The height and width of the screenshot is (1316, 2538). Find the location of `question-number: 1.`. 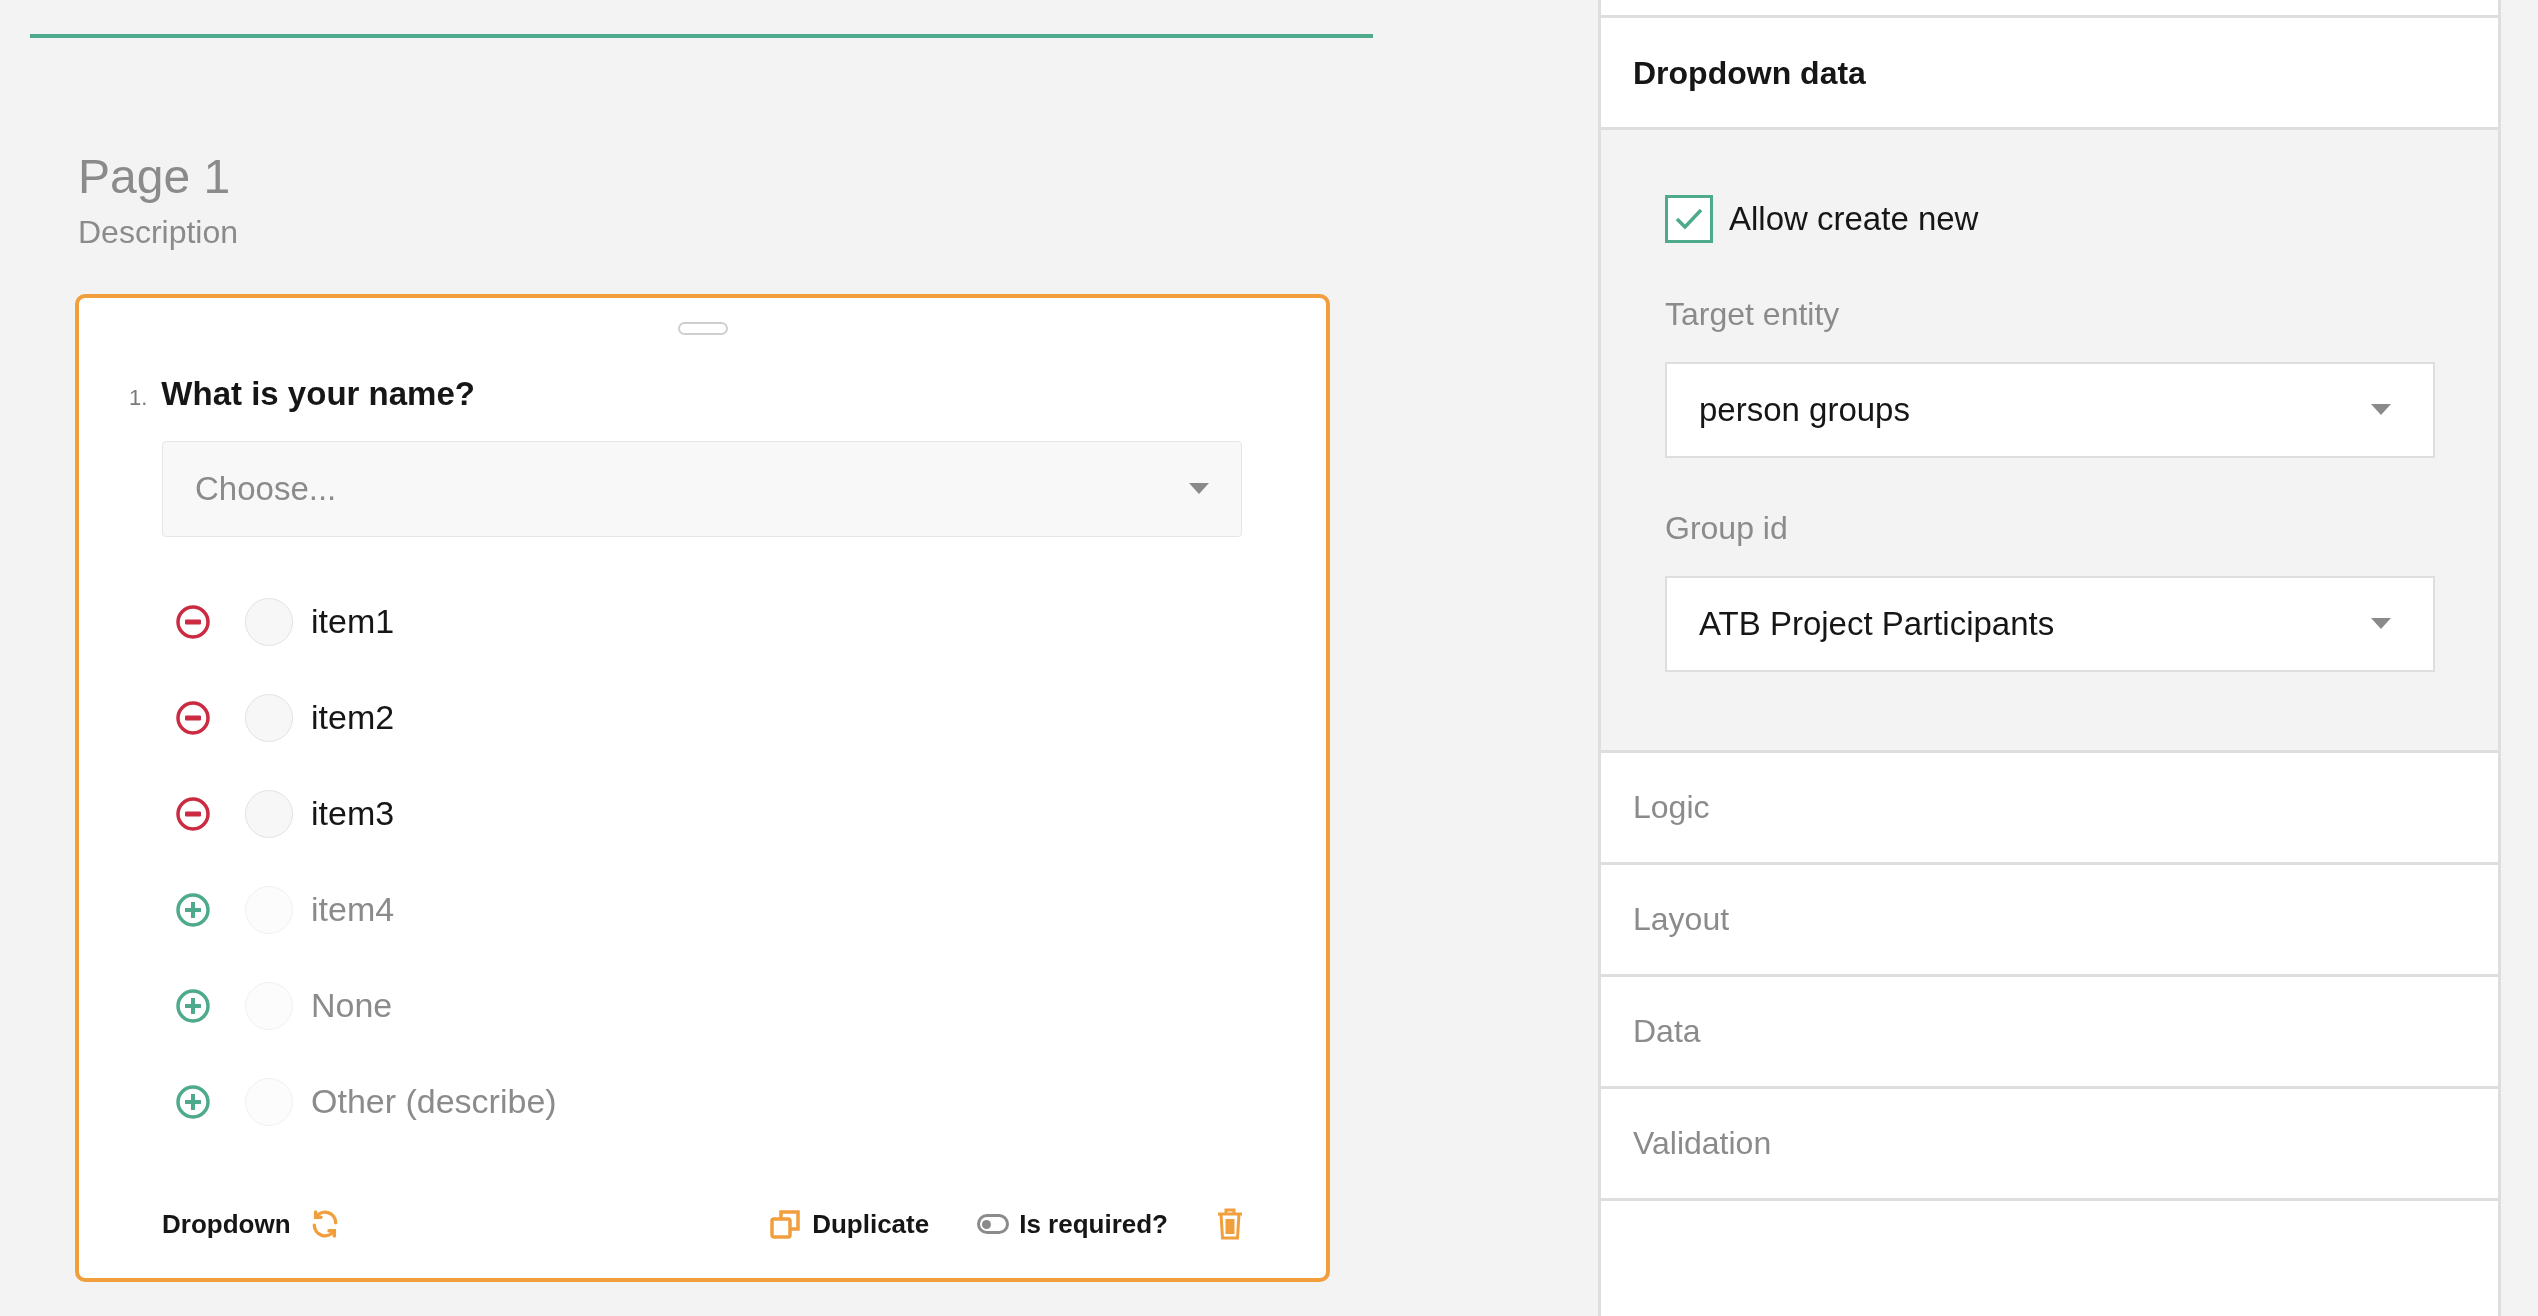

question-number: 1. is located at coordinates (138, 398).